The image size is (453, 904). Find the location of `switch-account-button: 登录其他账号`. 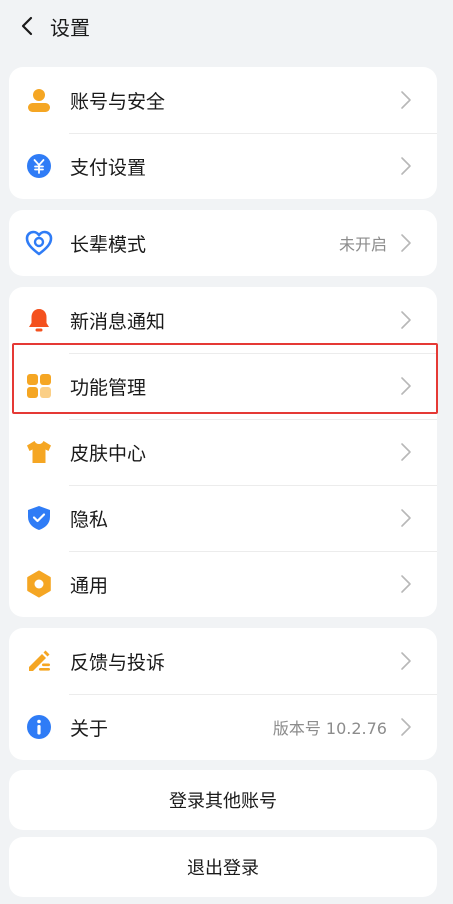

switch-account-button: 登录其他账号 is located at coordinates (223, 800).